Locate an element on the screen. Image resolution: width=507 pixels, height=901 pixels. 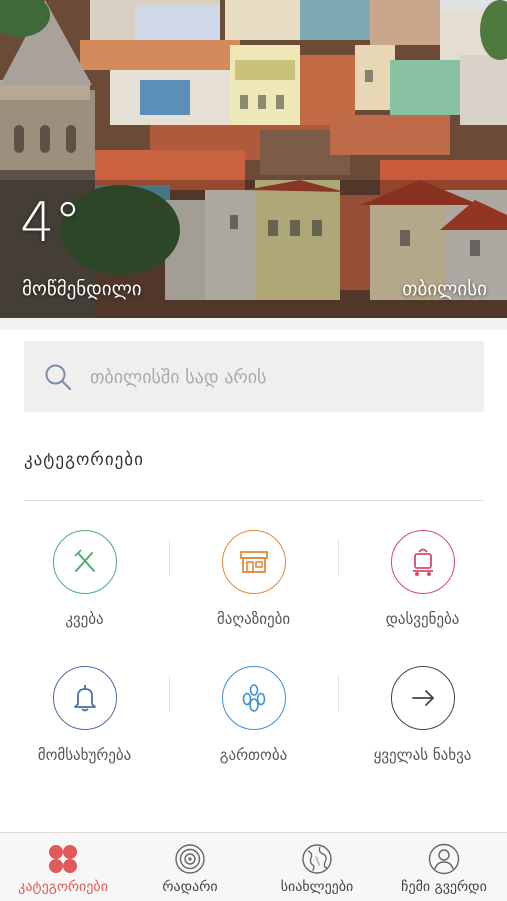
category-leisure: დასვენება is located at coordinates (422, 580).